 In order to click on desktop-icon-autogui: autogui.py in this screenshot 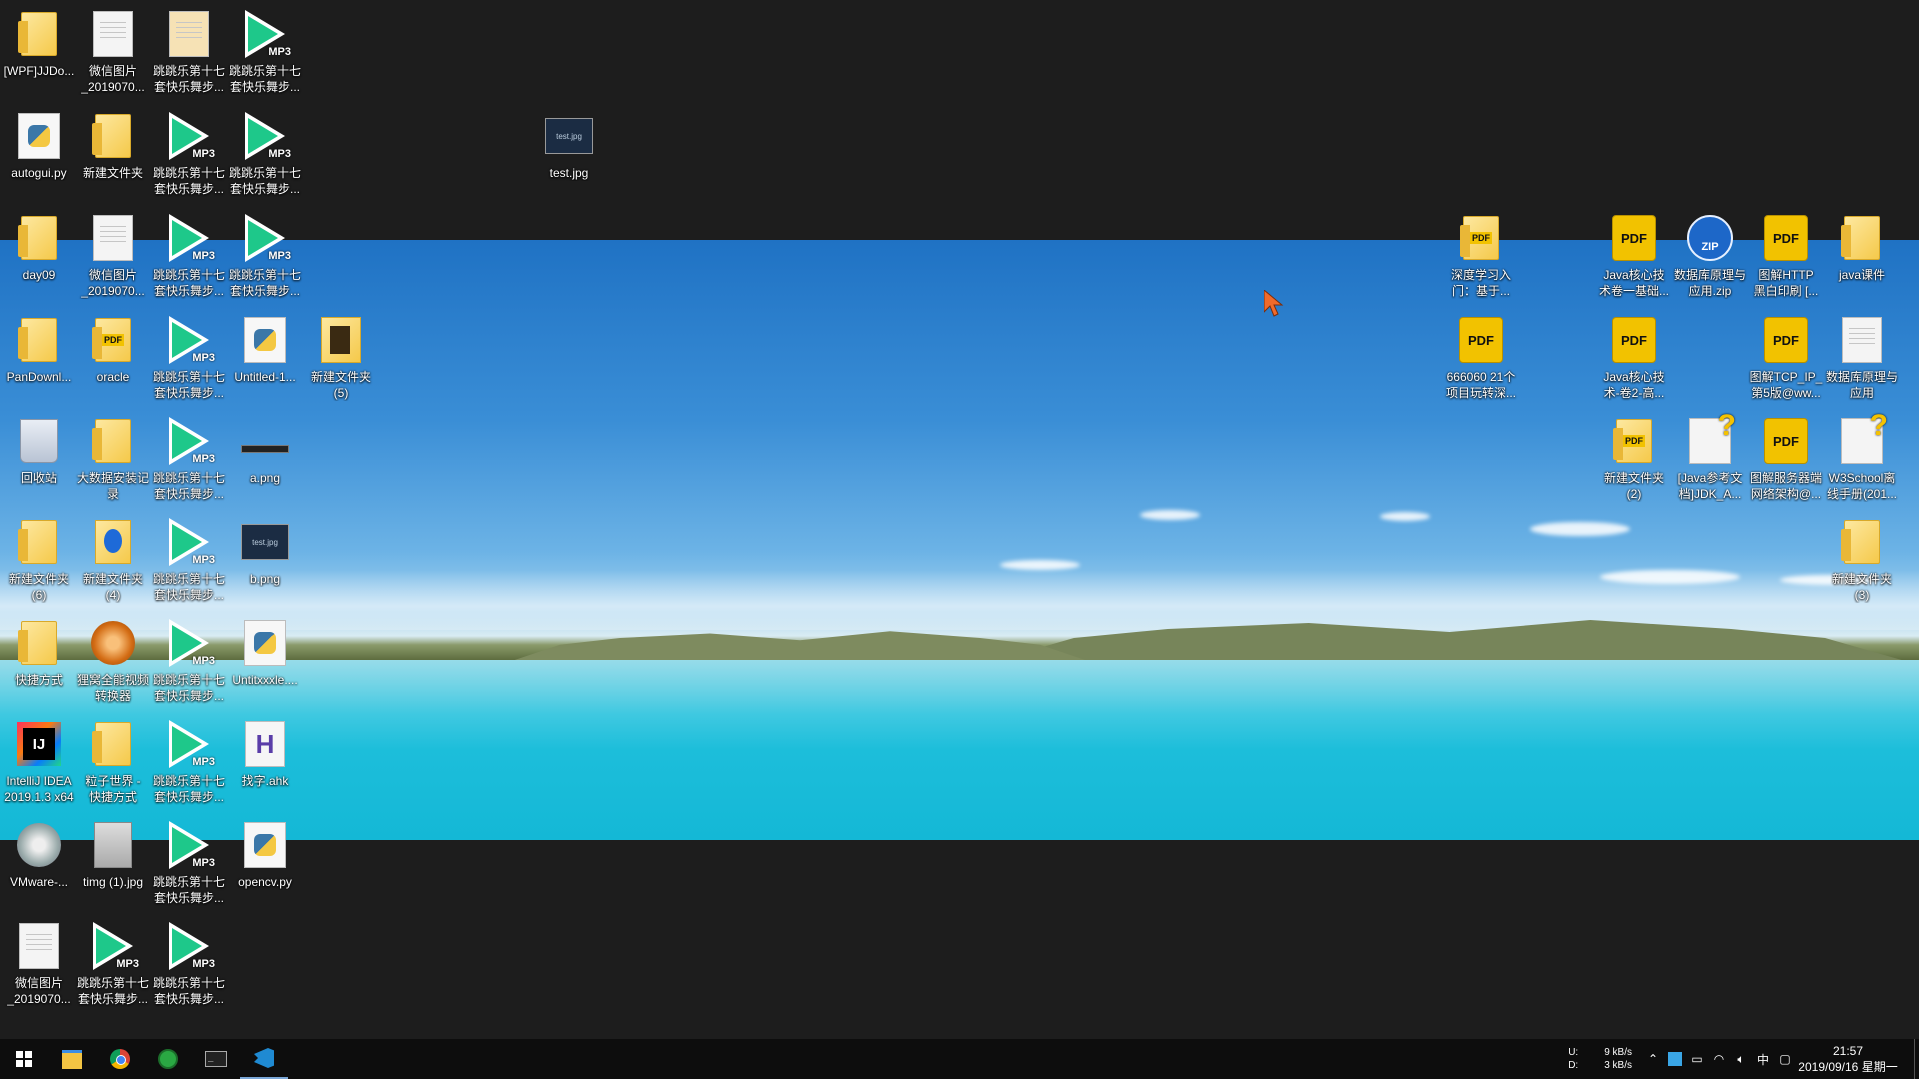, I will do `click(39, 156)`.